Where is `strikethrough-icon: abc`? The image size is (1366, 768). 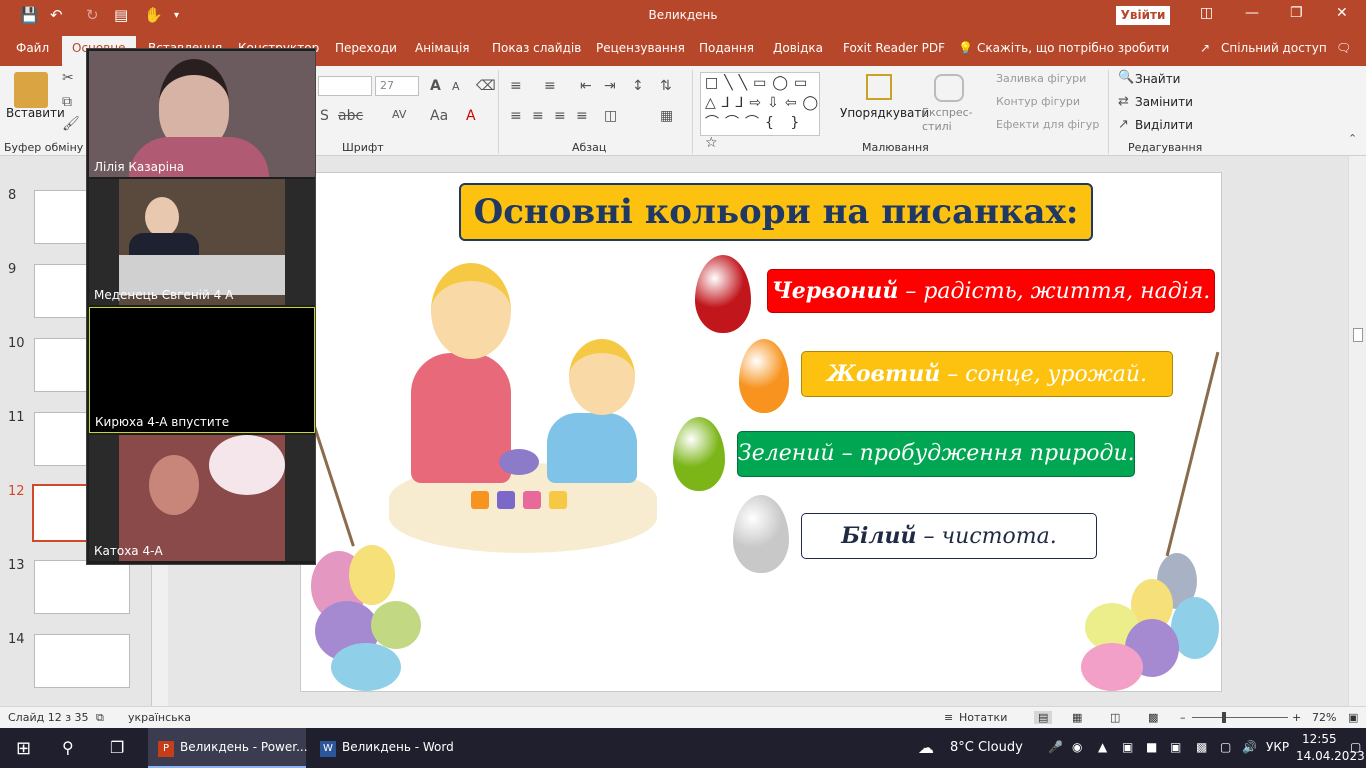
strikethrough-icon: abc is located at coordinates (350, 116).